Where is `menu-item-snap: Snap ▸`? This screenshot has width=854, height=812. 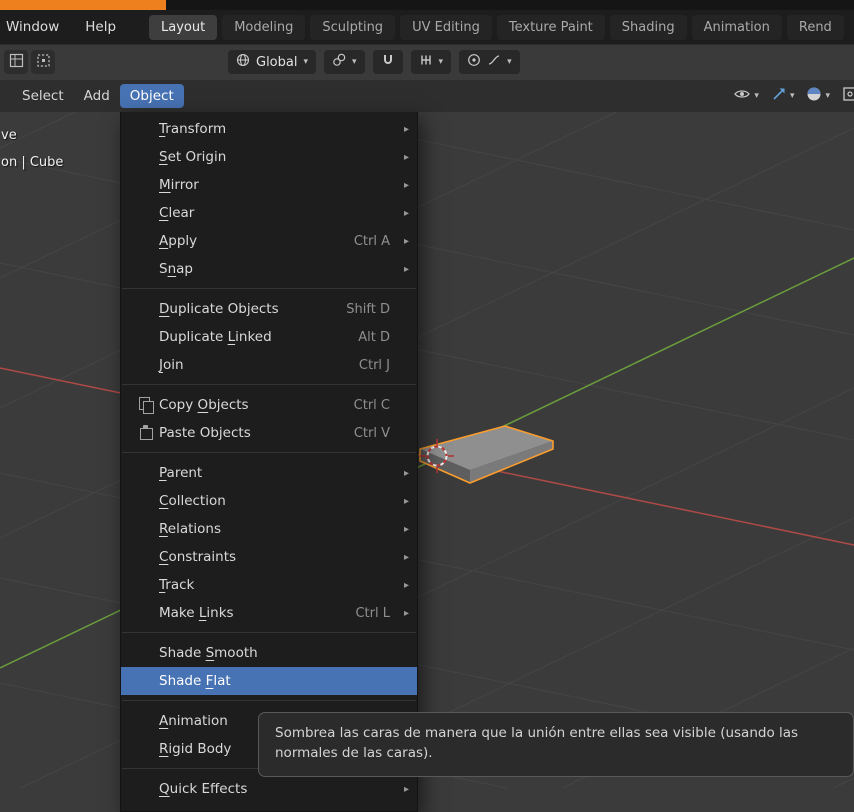 menu-item-snap: Snap ▸ is located at coordinates (269, 269).